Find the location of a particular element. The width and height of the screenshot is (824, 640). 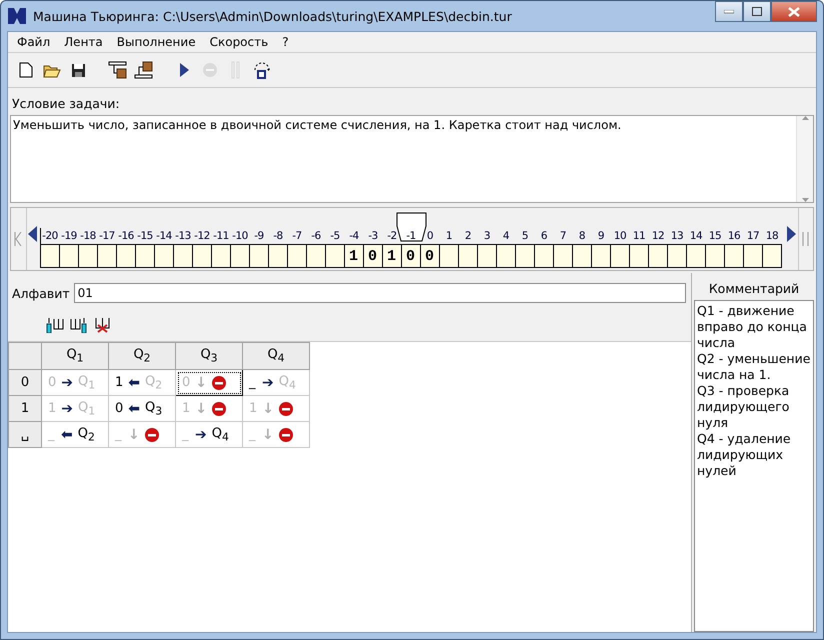

write-symbol: 1 is located at coordinates (52, 408).